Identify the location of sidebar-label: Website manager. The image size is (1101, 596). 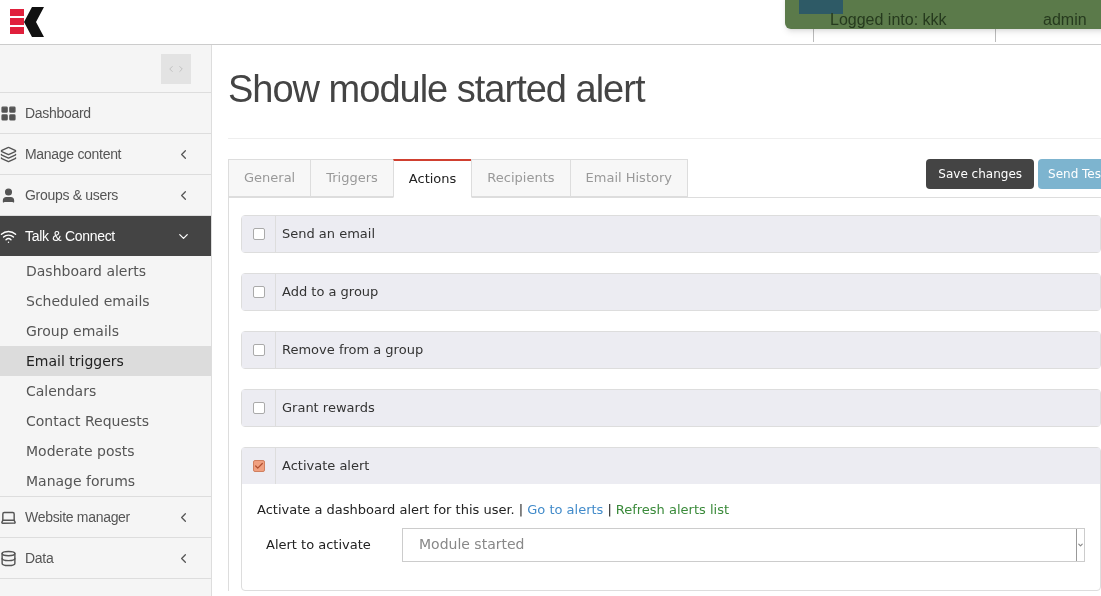
(78, 517).